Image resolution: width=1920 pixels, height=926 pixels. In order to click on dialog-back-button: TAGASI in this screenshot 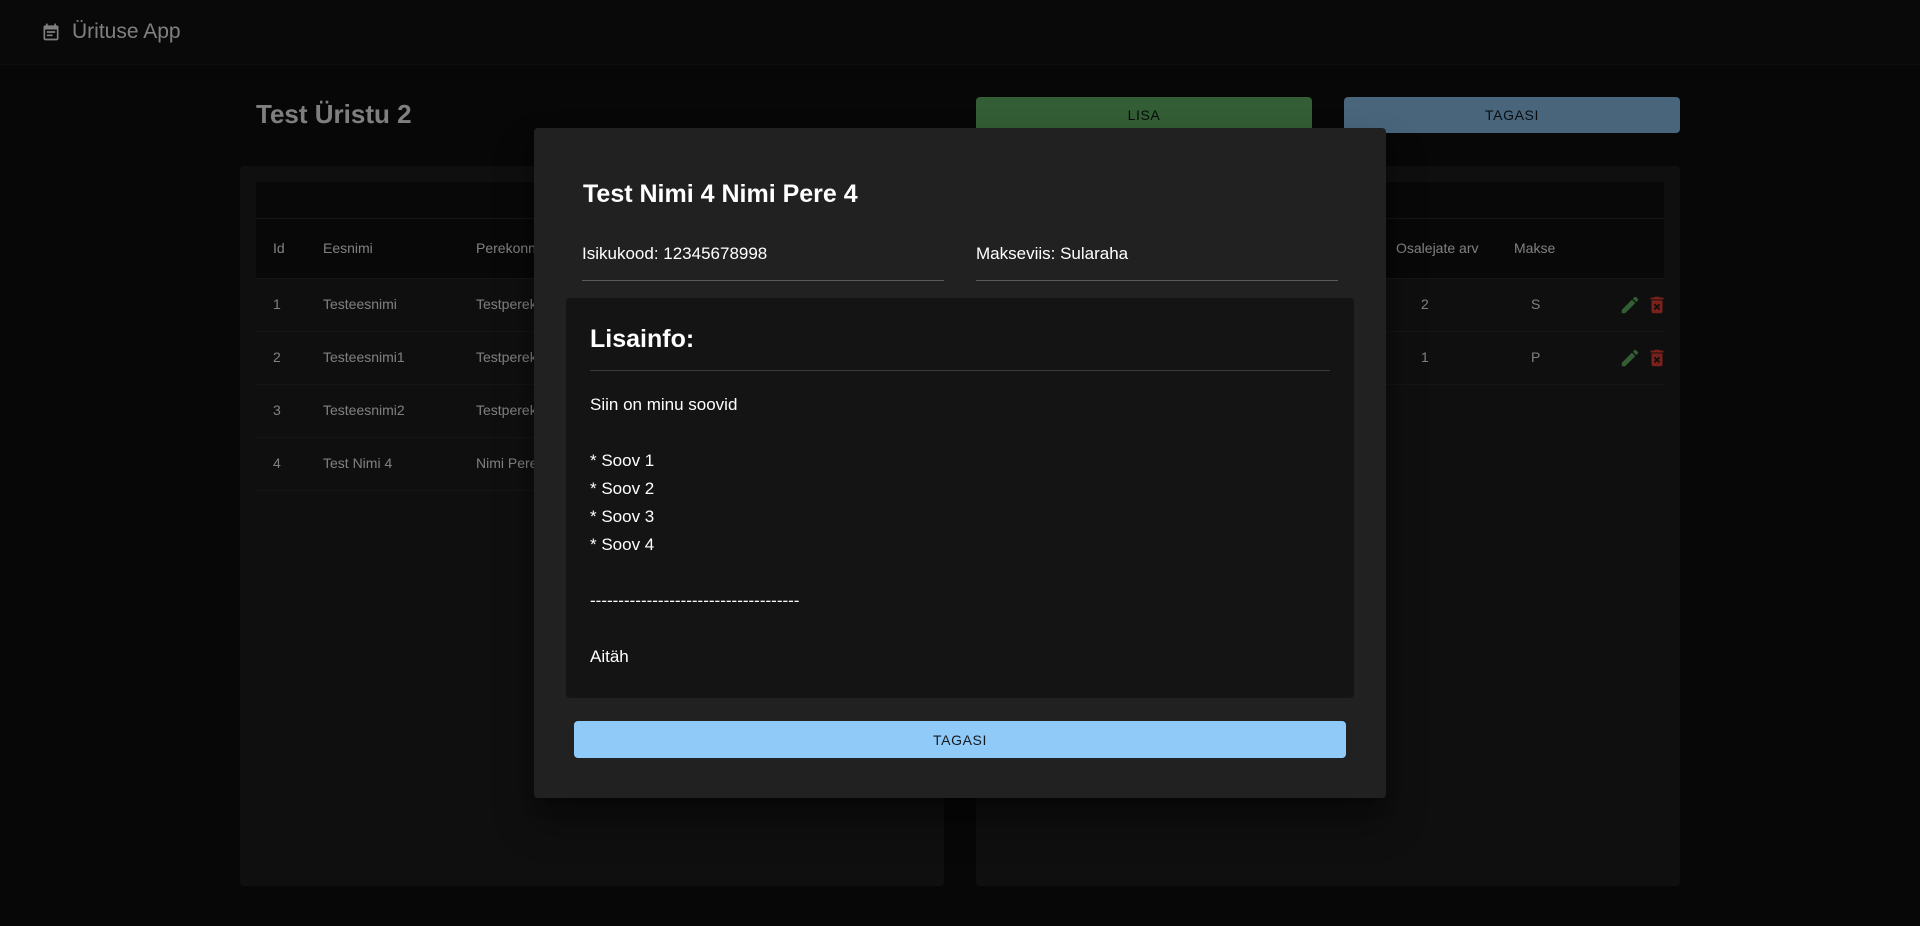, I will do `click(960, 739)`.